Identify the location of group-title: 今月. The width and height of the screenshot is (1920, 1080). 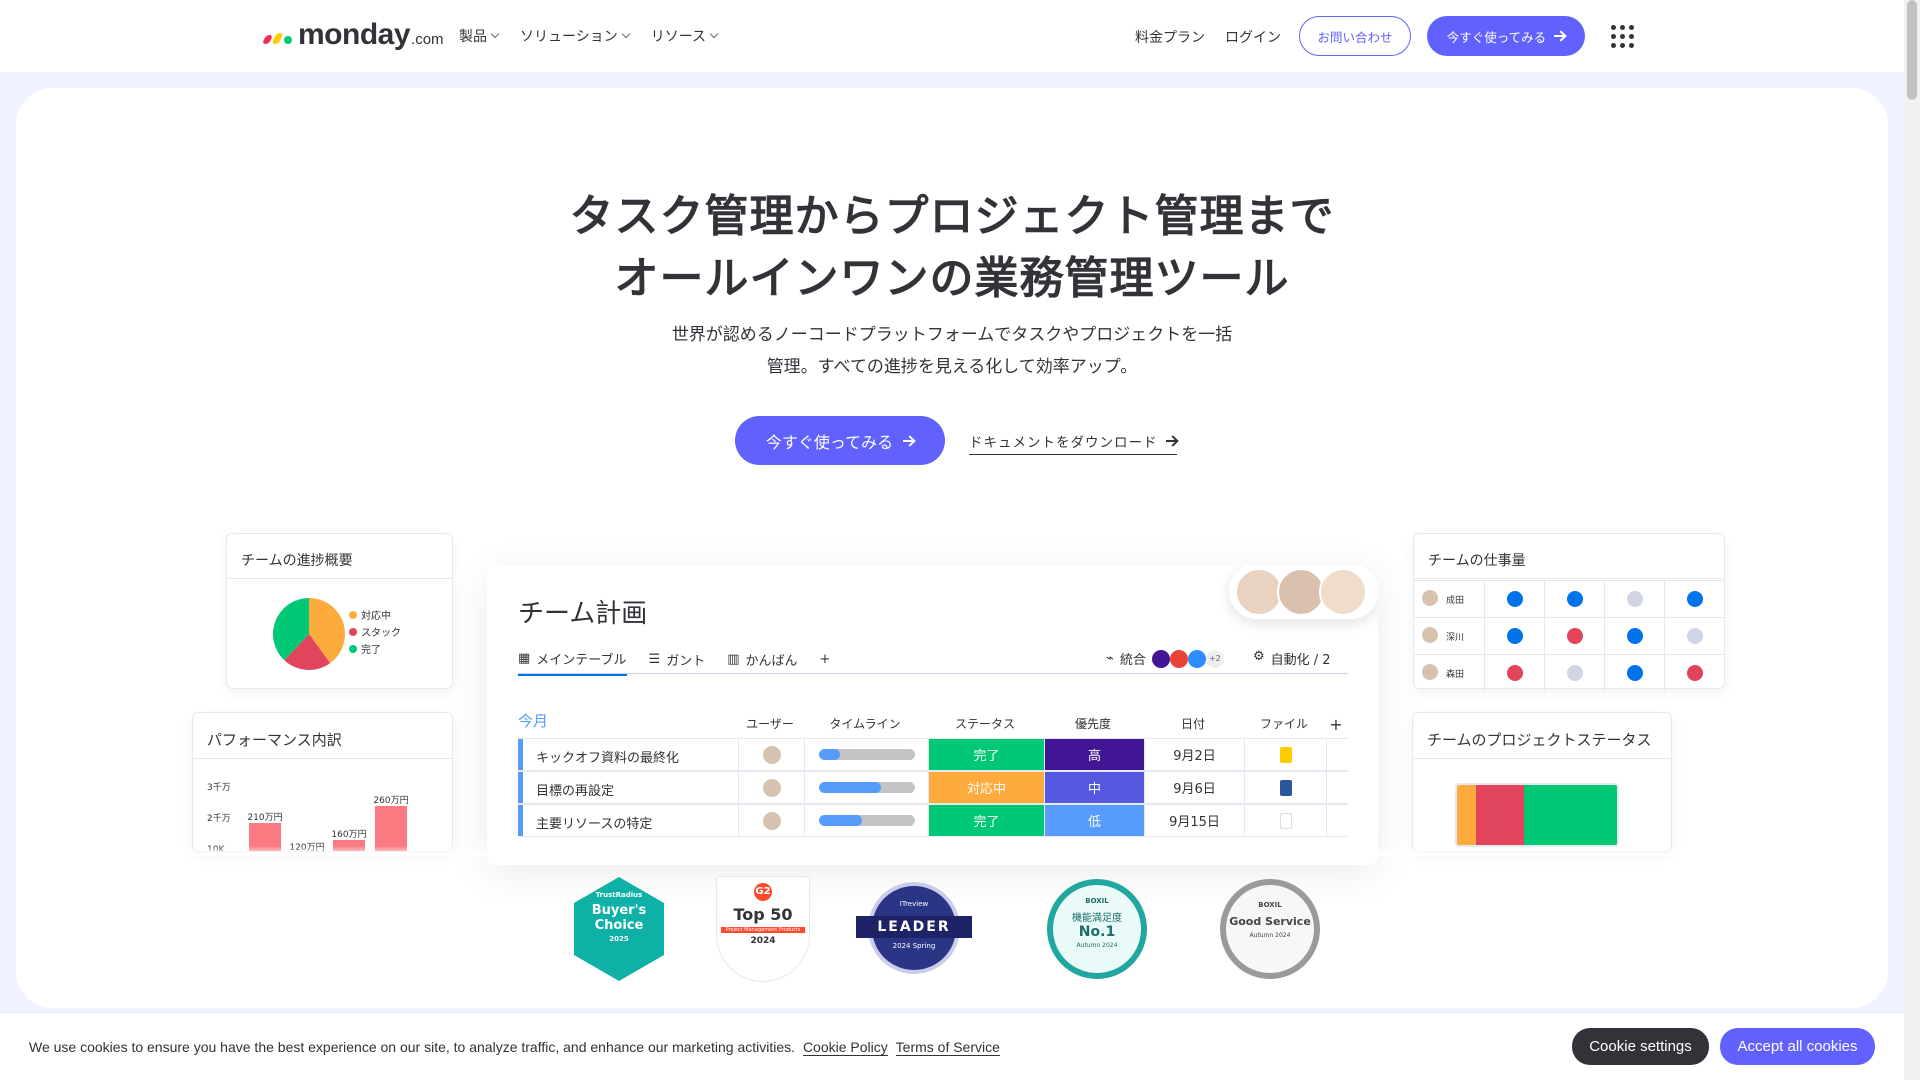
(533, 720).